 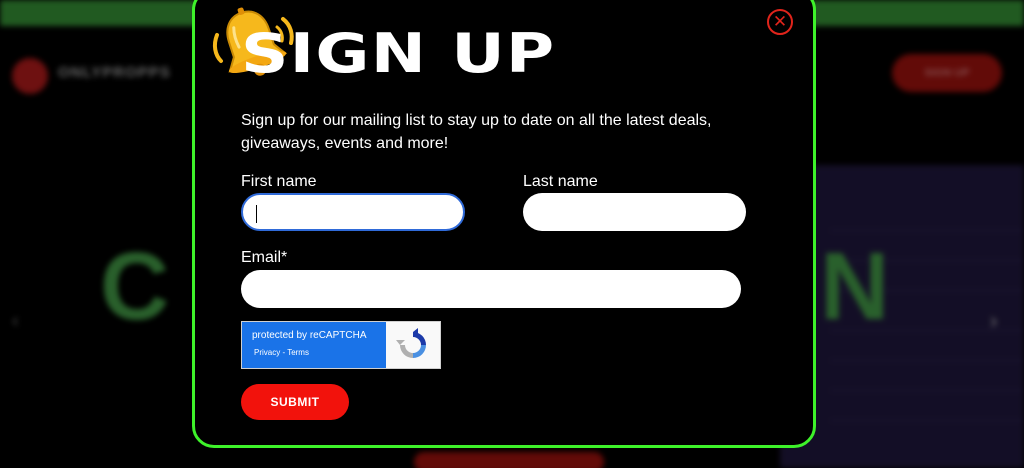 I want to click on first-name-label: First name, so click(x=279, y=181).